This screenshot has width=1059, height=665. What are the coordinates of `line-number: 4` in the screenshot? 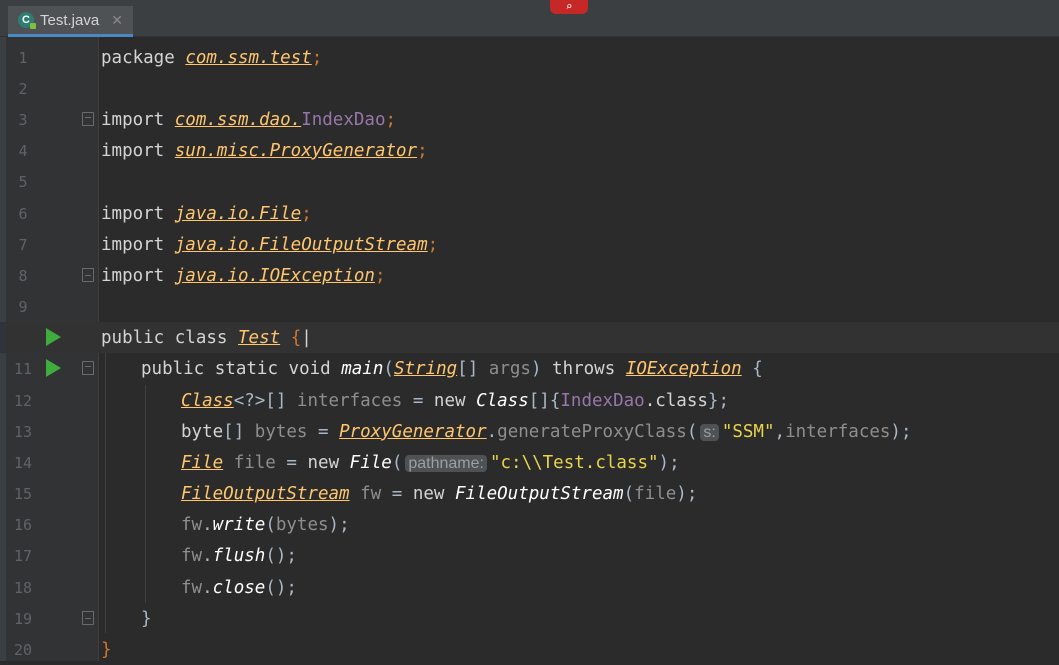 It's located at (23, 150).